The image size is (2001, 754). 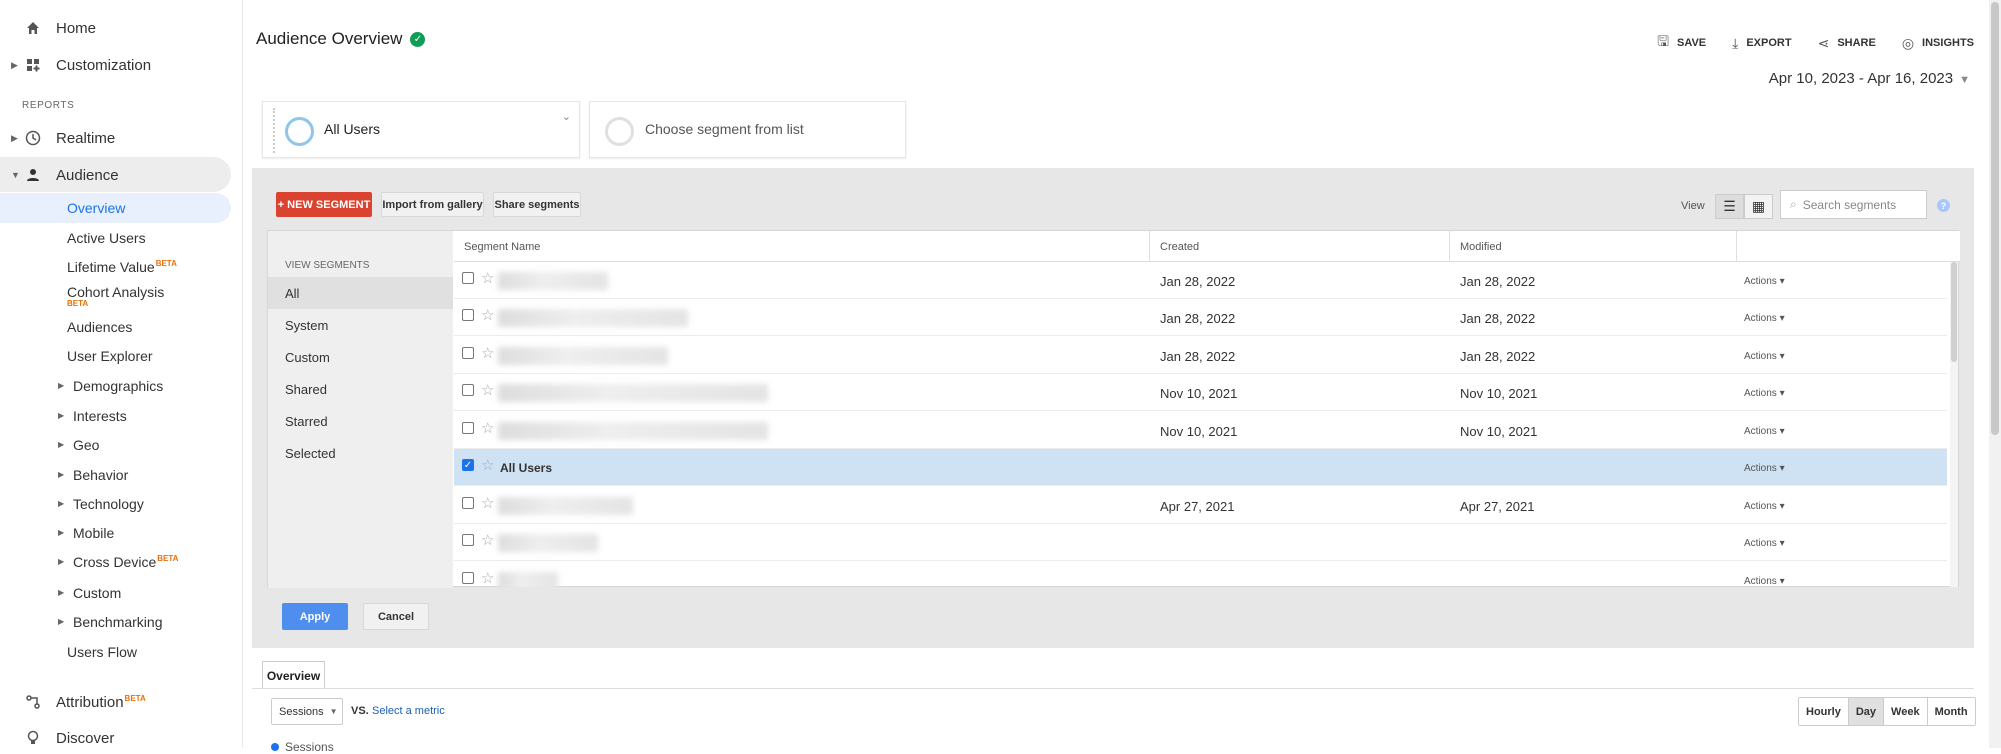 What do you see at coordinates (89, 593) in the screenshot?
I see `nav-custom: ▶ Custom` at bounding box center [89, 593].